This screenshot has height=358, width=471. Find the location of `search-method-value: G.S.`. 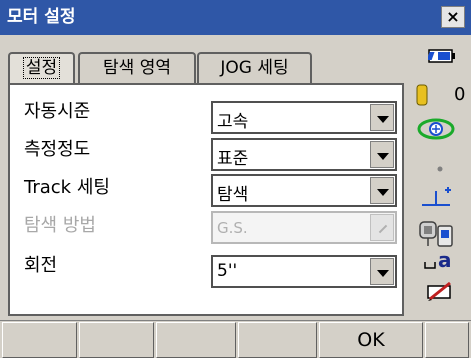

search-method-value: G.S. is located at coordinates (232, 228).